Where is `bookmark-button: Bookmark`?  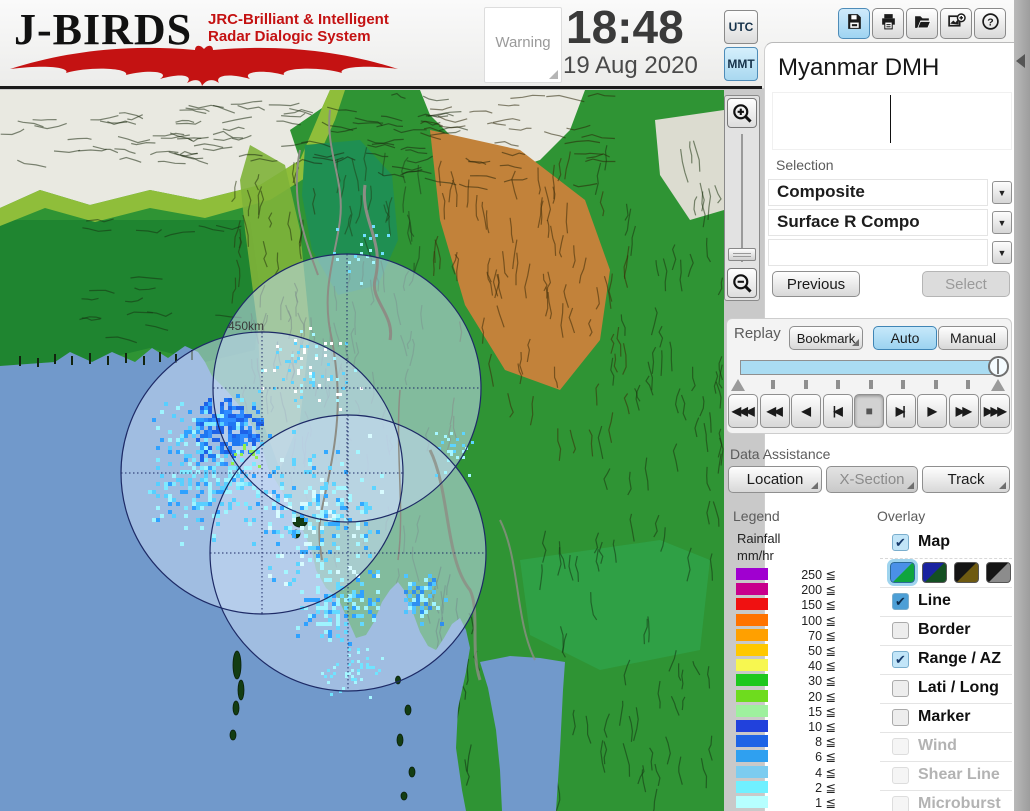 bookmark-button: Bookmark is located at coordinates (826, 338).